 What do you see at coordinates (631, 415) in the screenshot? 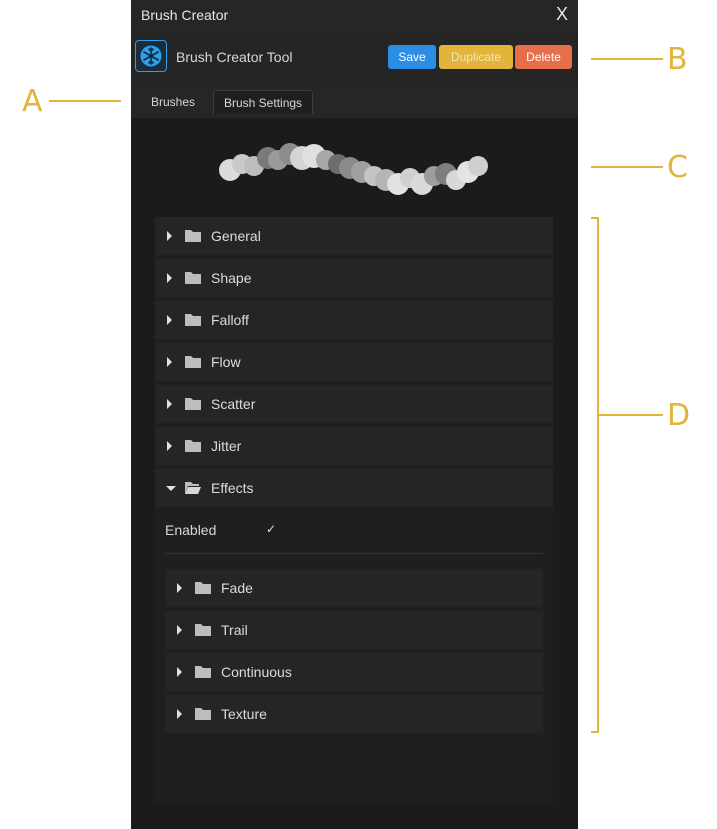
I see `callout-d-line` at bounding box center [631, 415].